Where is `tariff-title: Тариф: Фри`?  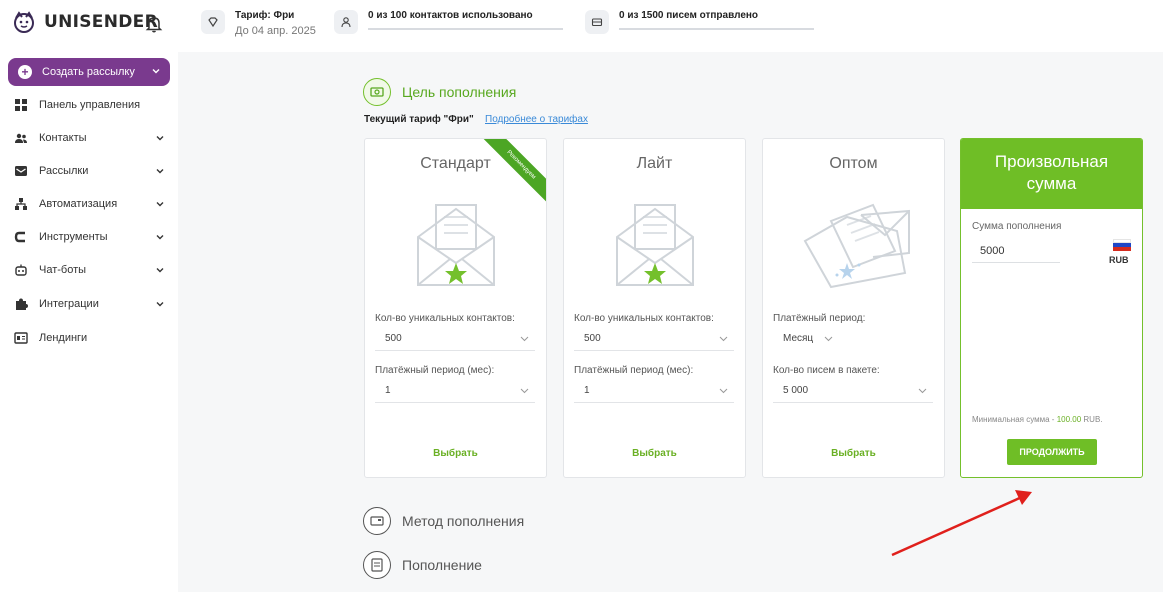
tariff-title: Тариф: Фри is located at coordinates (265, 15).